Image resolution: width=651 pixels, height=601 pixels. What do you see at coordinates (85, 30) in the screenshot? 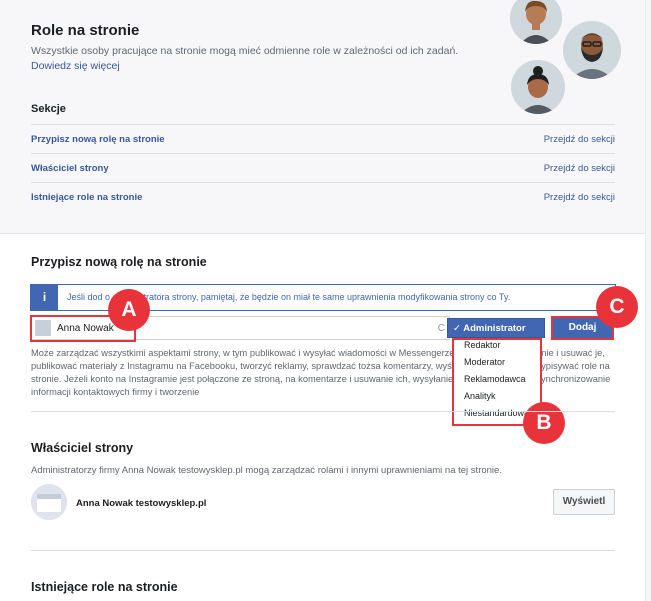
I see `page-title: Role na stronie` at bounding box center [85, 30].